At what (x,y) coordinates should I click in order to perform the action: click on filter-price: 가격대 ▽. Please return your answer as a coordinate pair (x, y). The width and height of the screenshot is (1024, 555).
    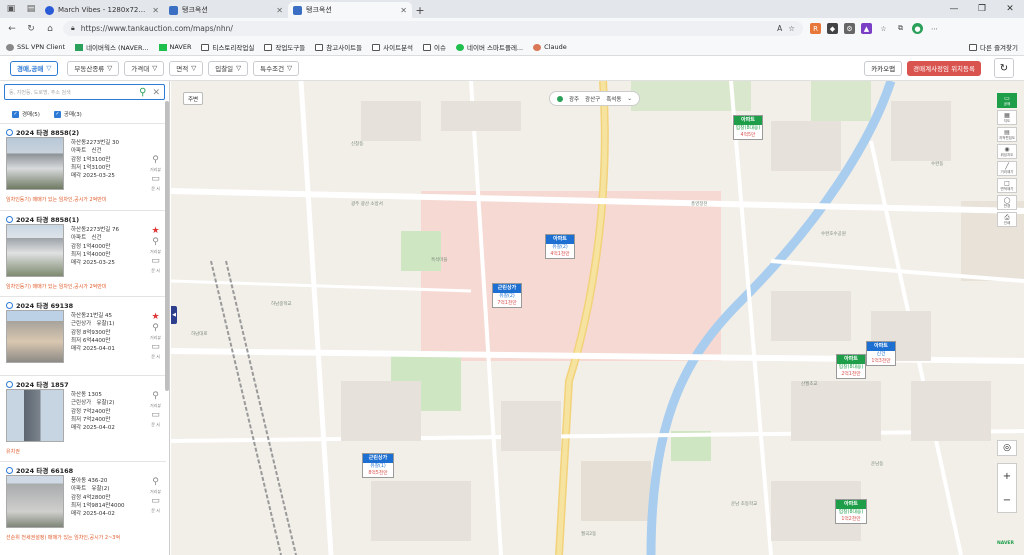
    Looking at the image, I should click on (144, 68).